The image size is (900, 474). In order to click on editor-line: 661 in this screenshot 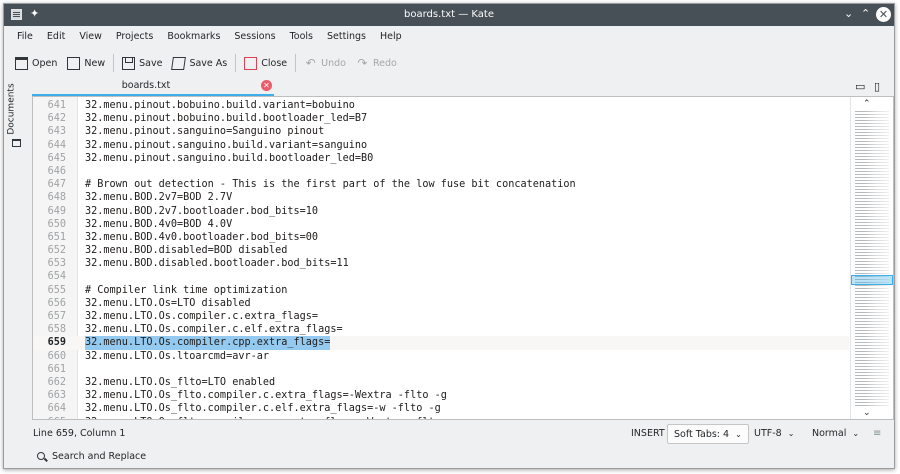, I will do `click(441, 369)`.